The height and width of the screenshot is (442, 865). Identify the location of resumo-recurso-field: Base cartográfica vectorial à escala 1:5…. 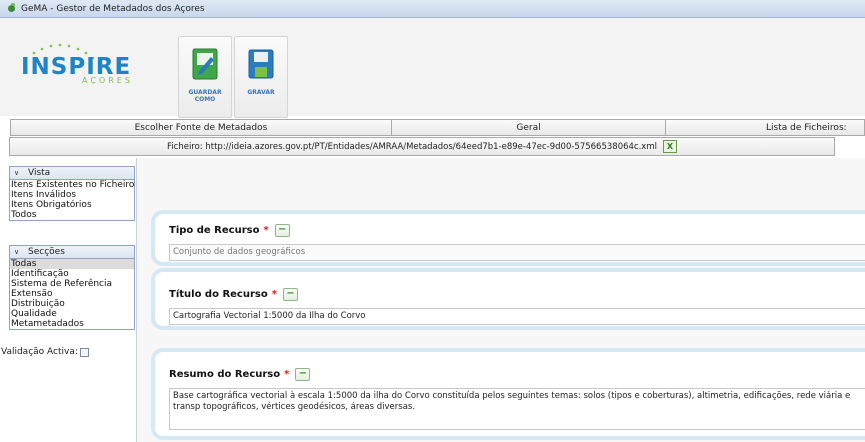
(517, 409).